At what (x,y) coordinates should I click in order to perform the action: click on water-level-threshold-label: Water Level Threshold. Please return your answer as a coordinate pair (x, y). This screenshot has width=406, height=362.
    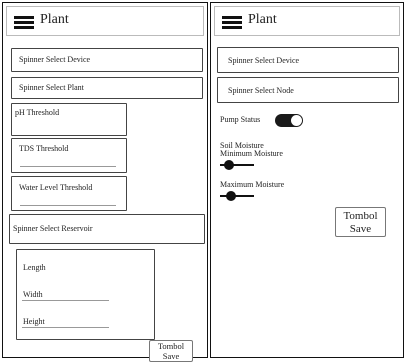
    Looking at the image, I should click on (56, 187).